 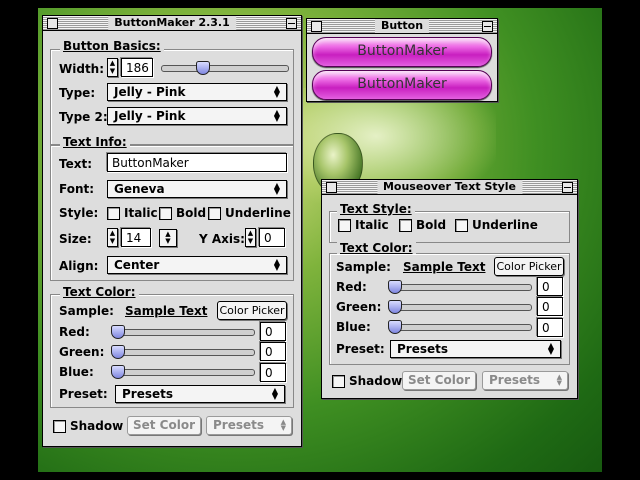 What do you see at coordinates (165, 213) in the screenshot?
I see `bold-checkbox` at bounding box center [165, 213].